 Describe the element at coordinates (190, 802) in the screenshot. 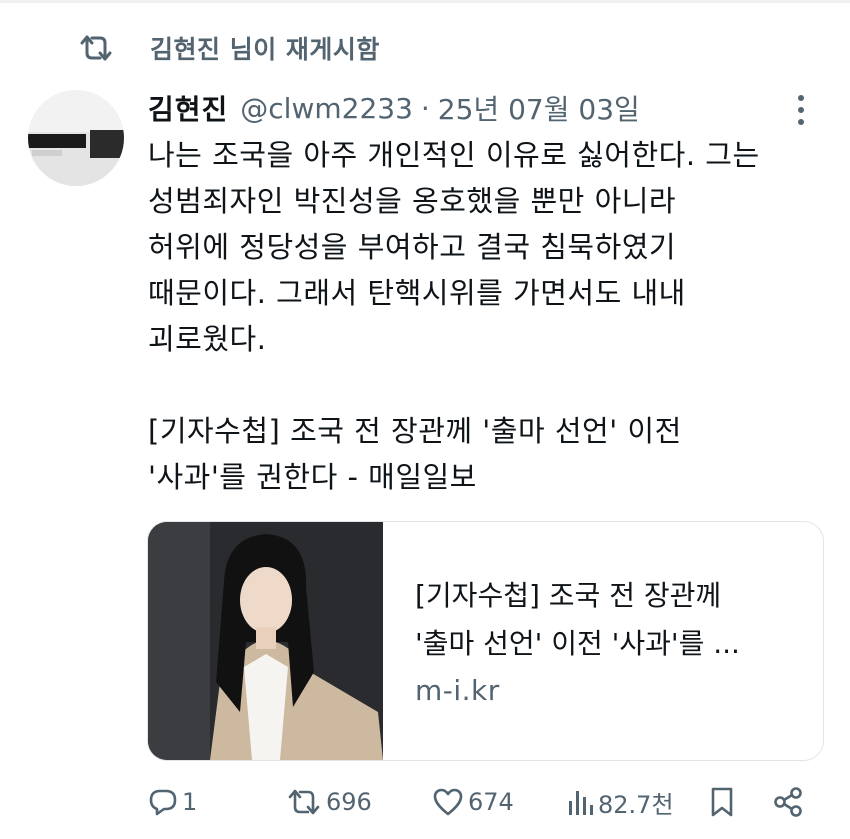

I see `reply-count: 1` at that location.